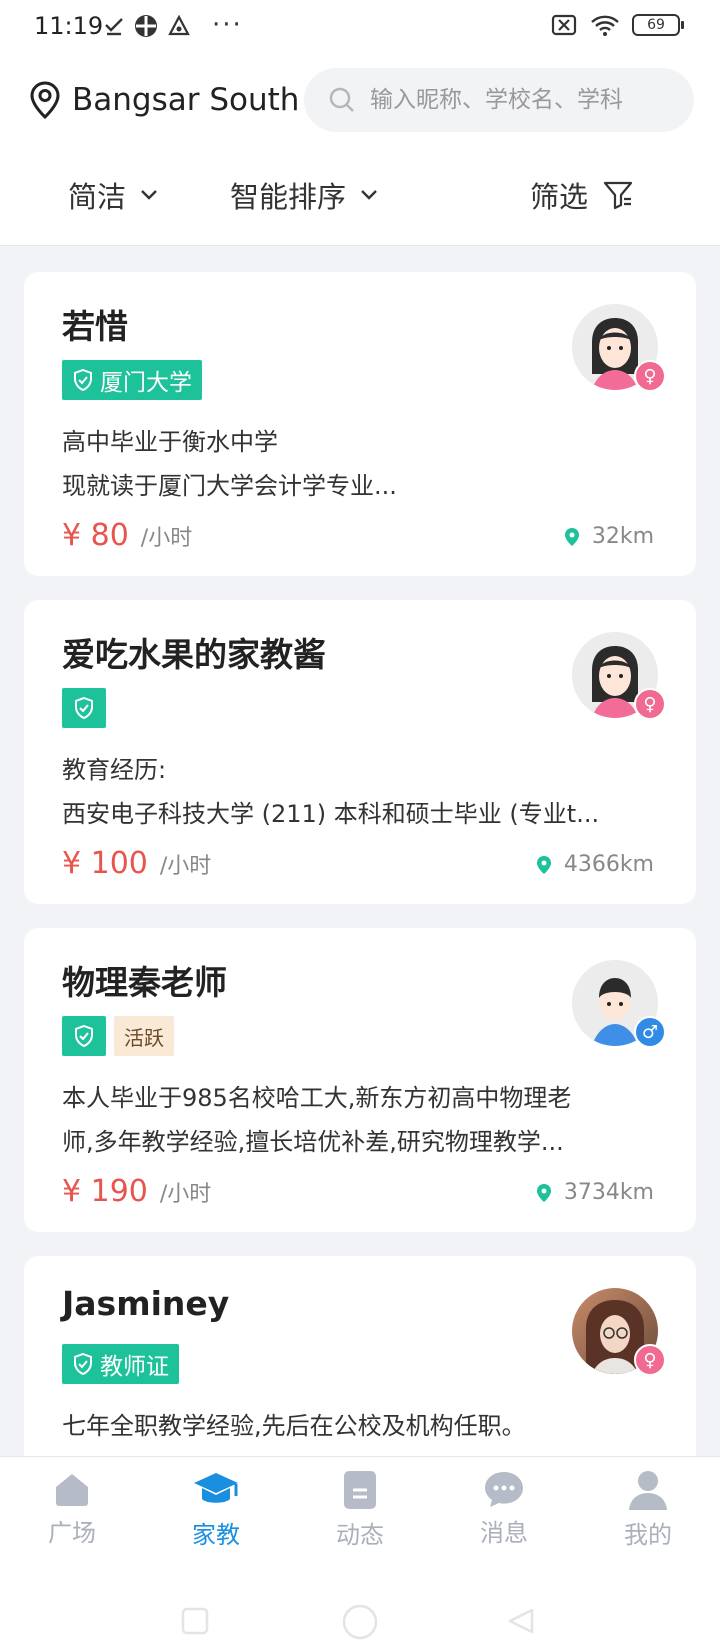  What do you see at coordinates (360, 151) in the screenshot?
I see `header: Bangsar South 简洁 智能排序 筛选` at bounding box center [360, 151].